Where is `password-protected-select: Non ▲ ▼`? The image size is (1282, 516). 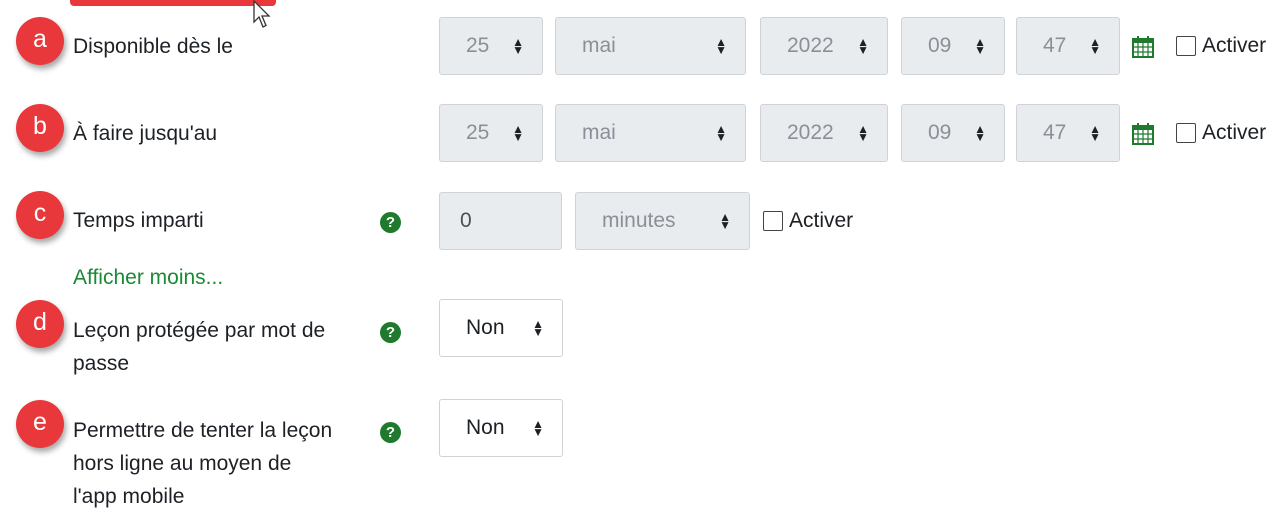
password-protected-select: Non ▲ ▼ is located at coordinates (501, 328).